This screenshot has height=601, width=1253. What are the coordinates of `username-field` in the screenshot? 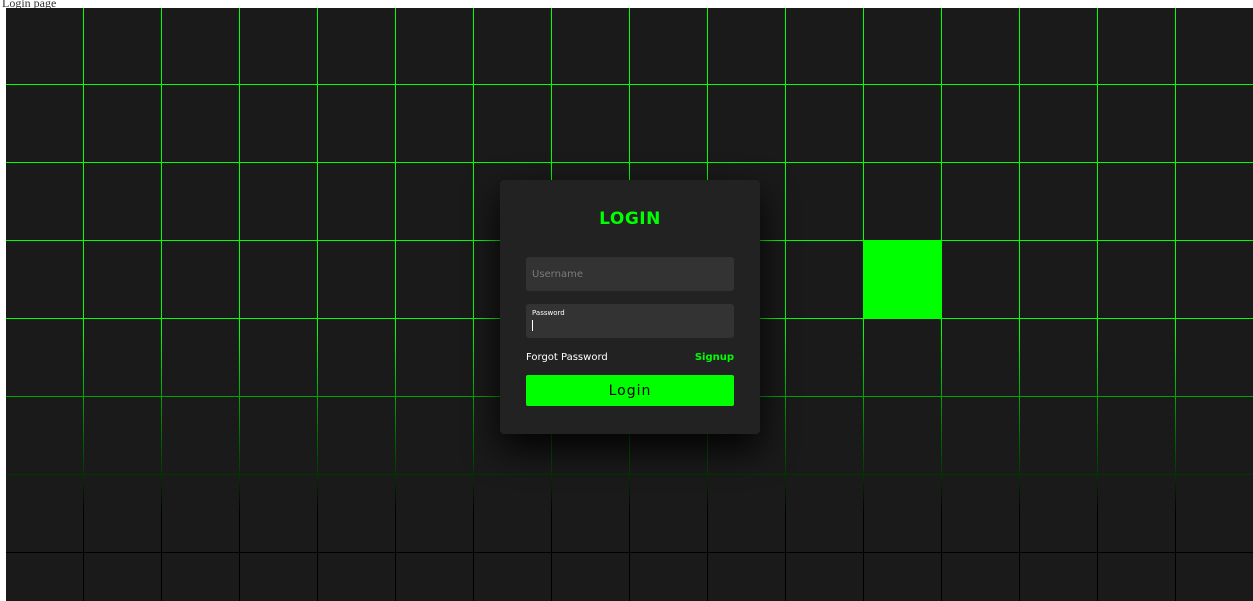 It's located at (630, 274).